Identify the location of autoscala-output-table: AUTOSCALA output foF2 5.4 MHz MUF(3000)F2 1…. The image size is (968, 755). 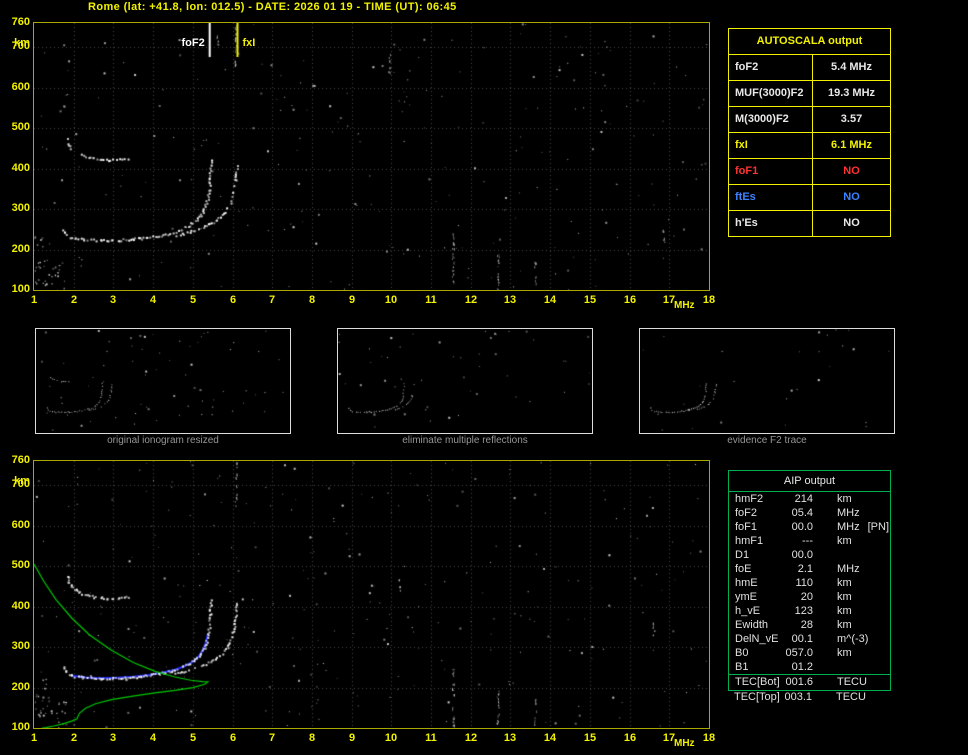
(809, 132).